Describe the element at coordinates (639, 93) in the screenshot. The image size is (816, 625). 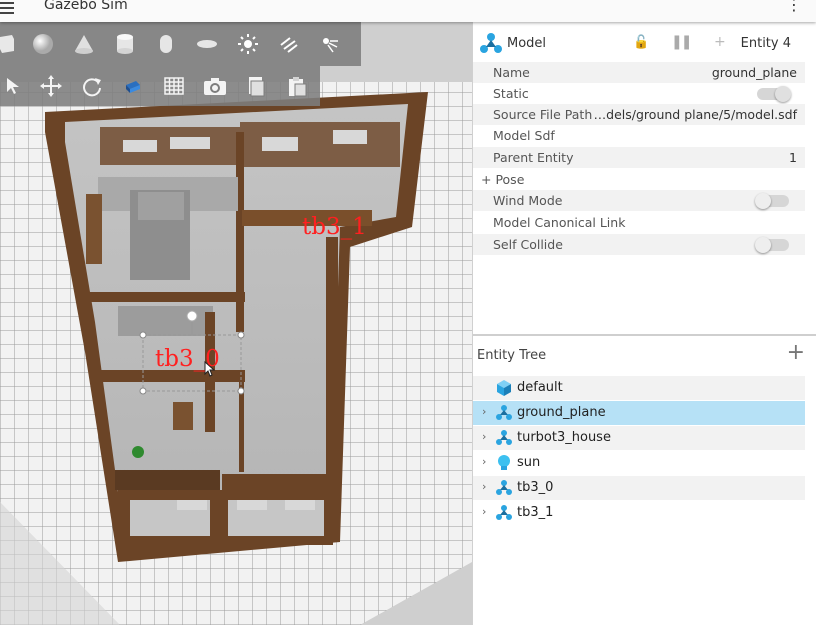
I see `property-row-static: Static` at that location.